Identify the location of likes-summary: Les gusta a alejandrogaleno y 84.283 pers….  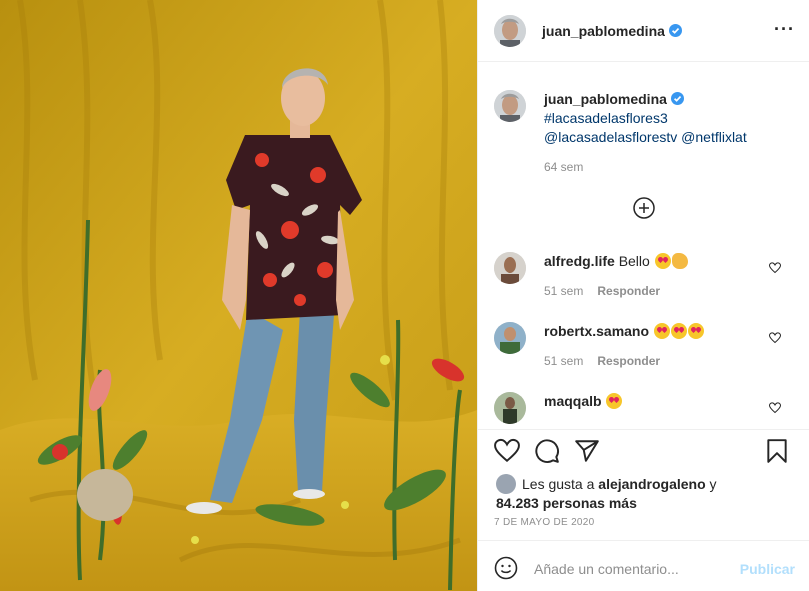
(646, 493).